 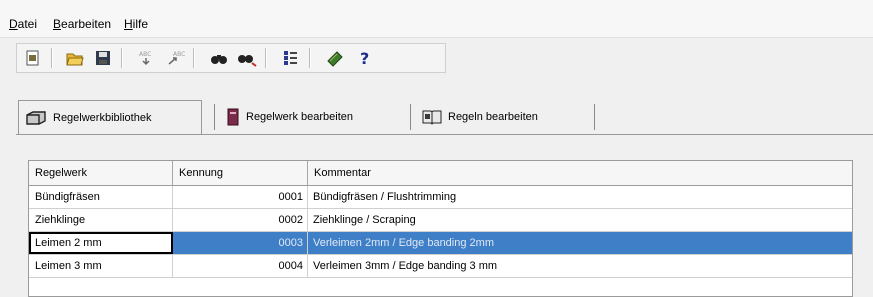 What do you see at coordinates (502, 117) in the screenshot?
I see `tab-regeln-bearbeiten: Regeln bearbeiten` at bounding box center [502, 117].